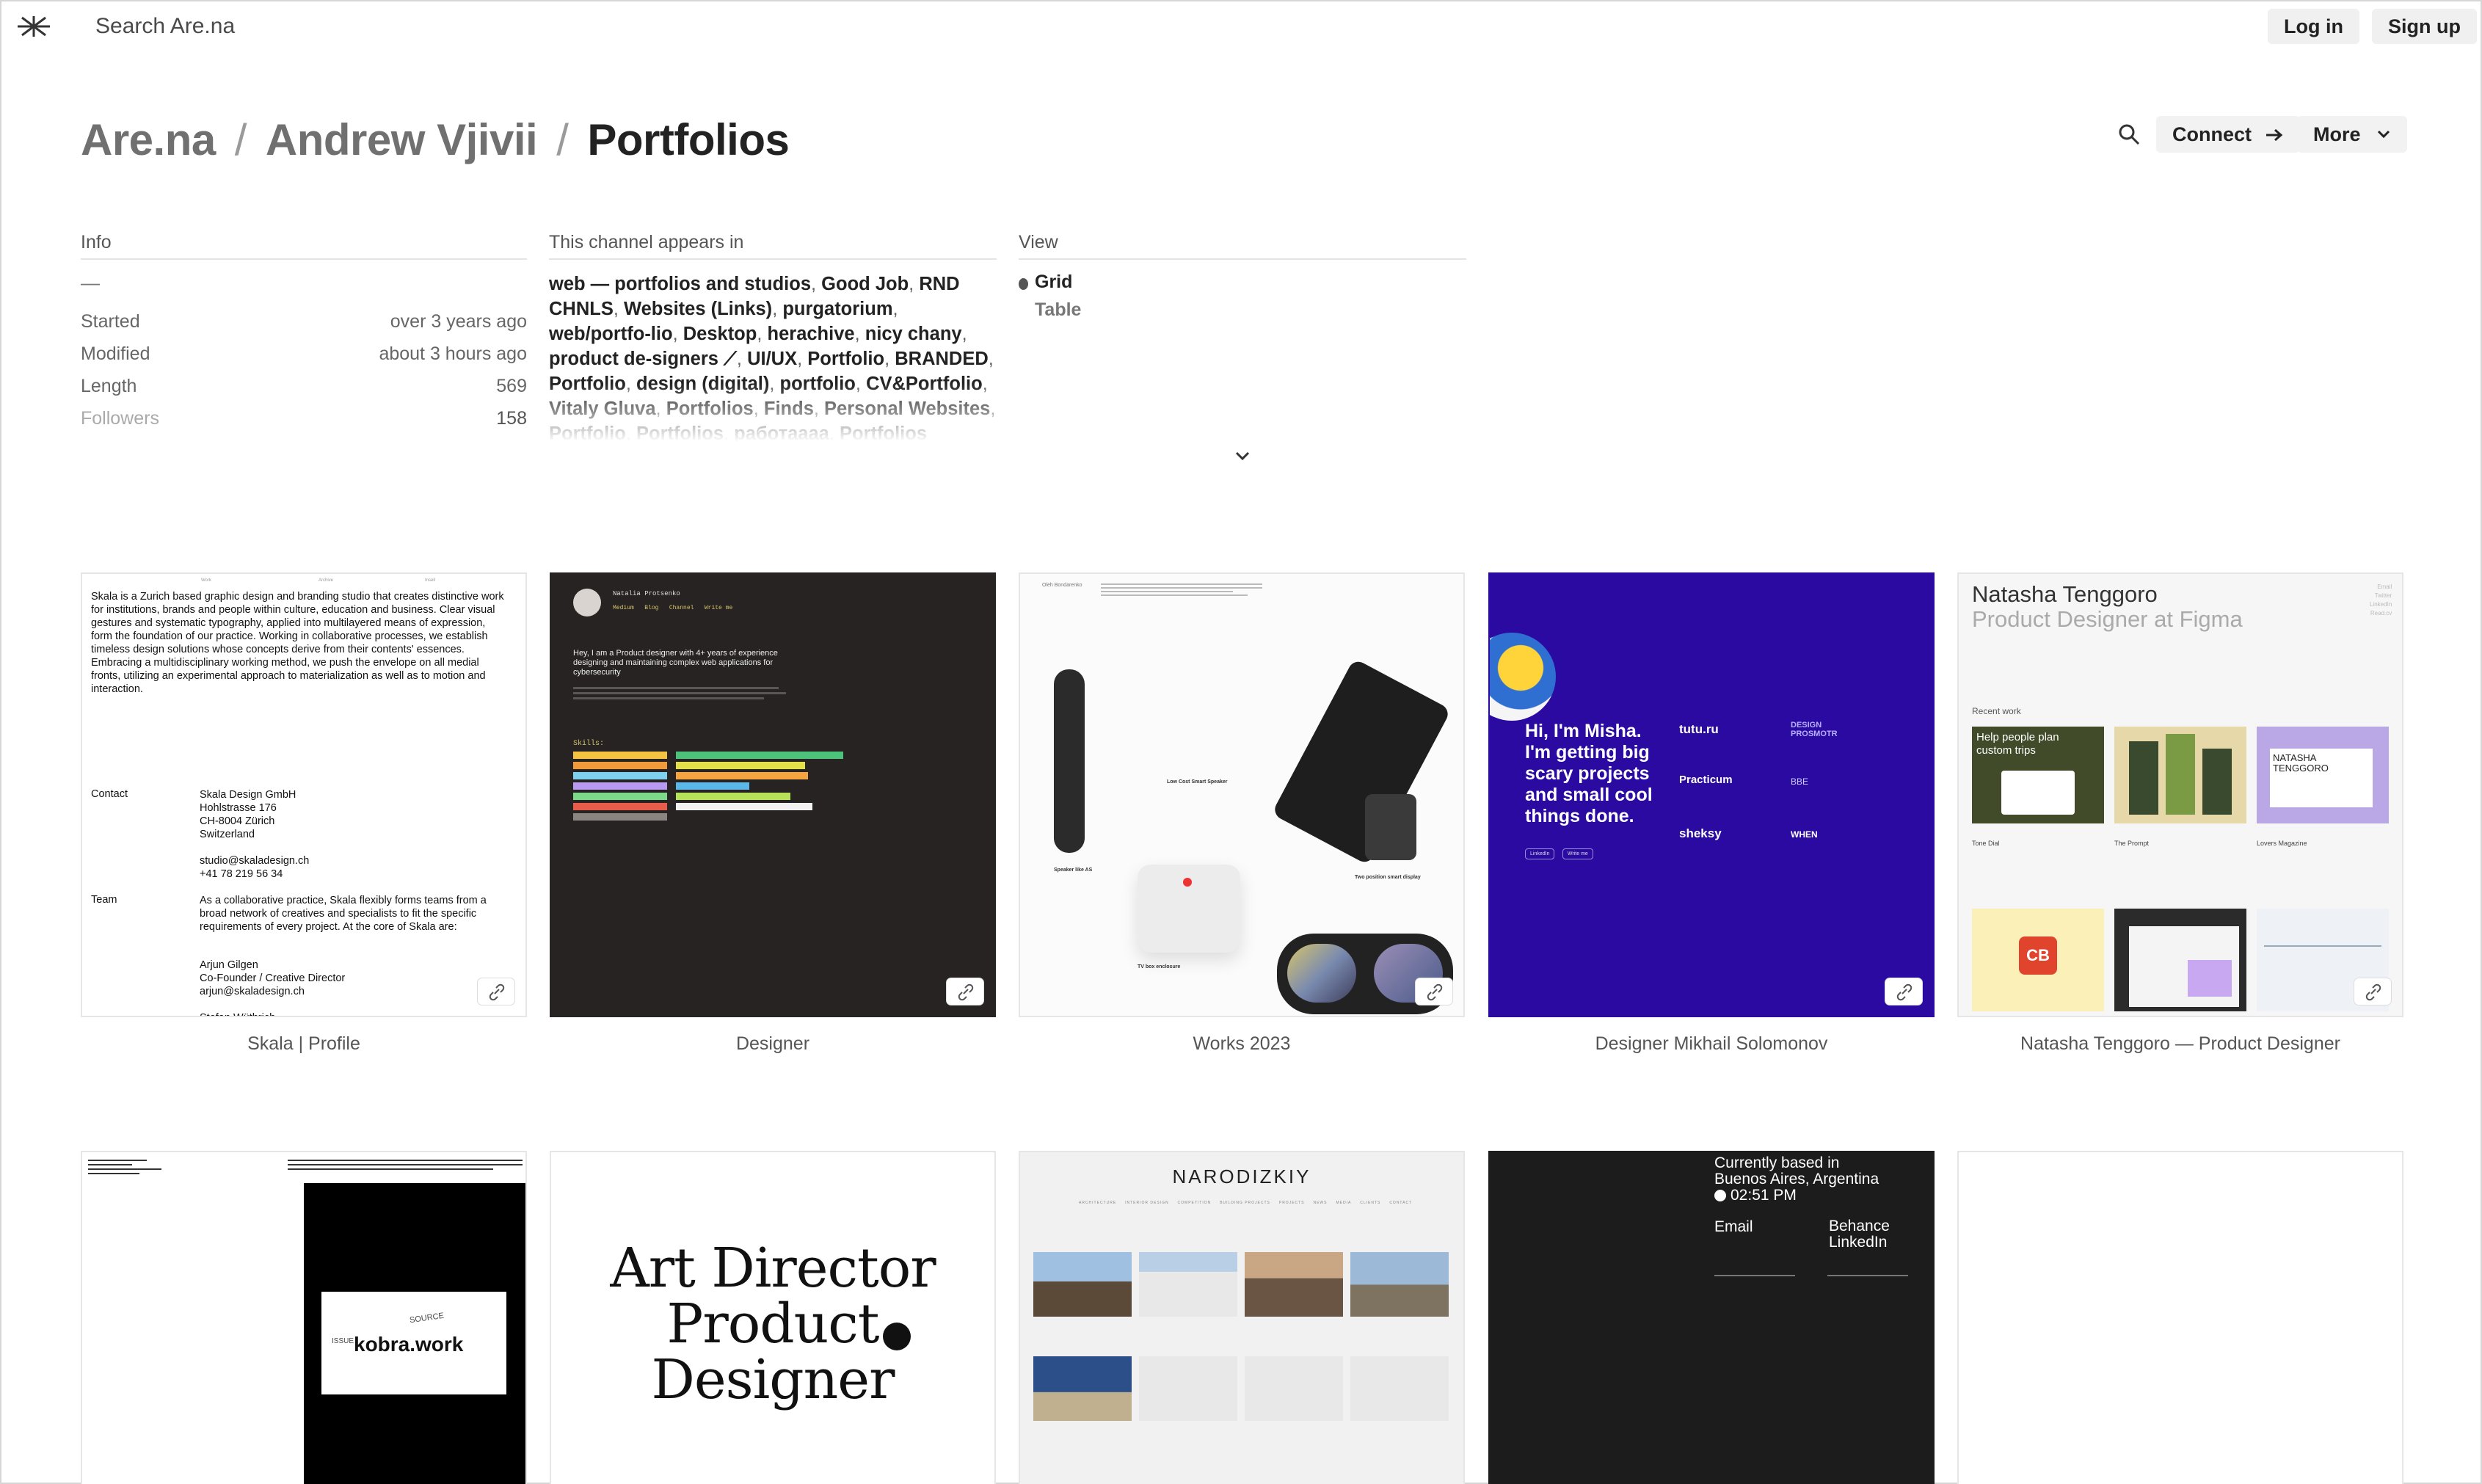 The image size is (2482, 1484). What do you see at coordinates (623, 608) in the screenshot?
I see `thumb-text: Medium` at bounding box center [623, 608].